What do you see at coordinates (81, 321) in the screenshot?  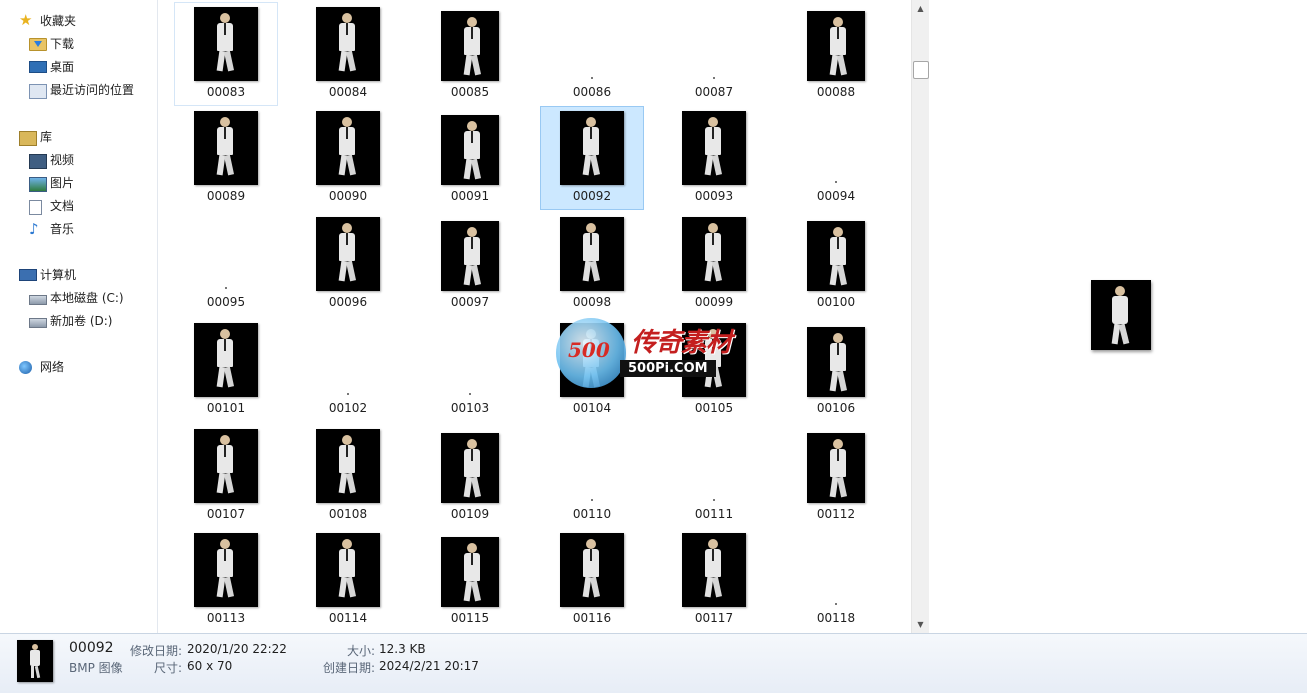 I see `nav-item-label: 新加卷 (D:)` at bounding box center [81, 321].